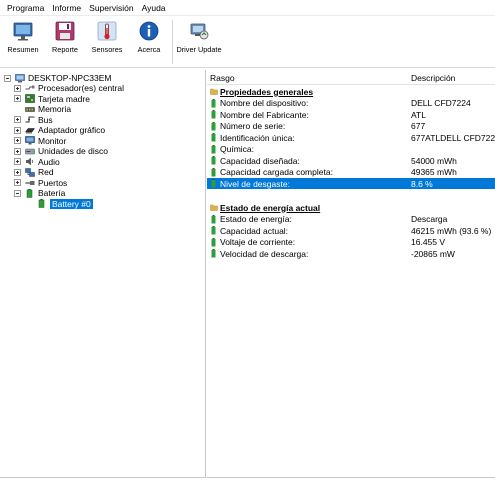 Image resolution: width=495 pixels, height=500 pixels. Describe the element at coordinates (81, 88) in the screenshot. I see `tree-item-label: Procesador(es) central` at that location.